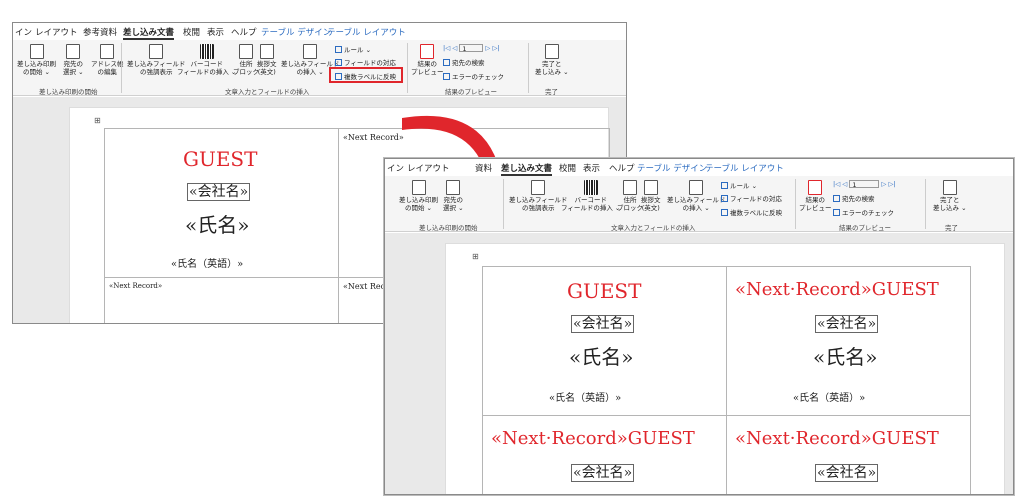 The height and width of the screenshot is (503, 1024). I want to click on label-cell: «Next Record», so click(221, 300).